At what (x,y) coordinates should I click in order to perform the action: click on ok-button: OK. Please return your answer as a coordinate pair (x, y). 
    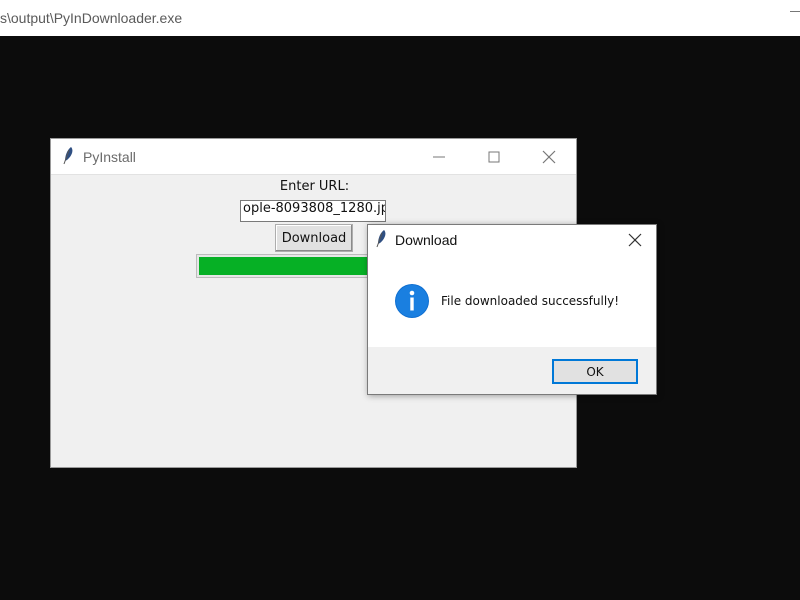
    Looking at the image, I should click on (595, 371).